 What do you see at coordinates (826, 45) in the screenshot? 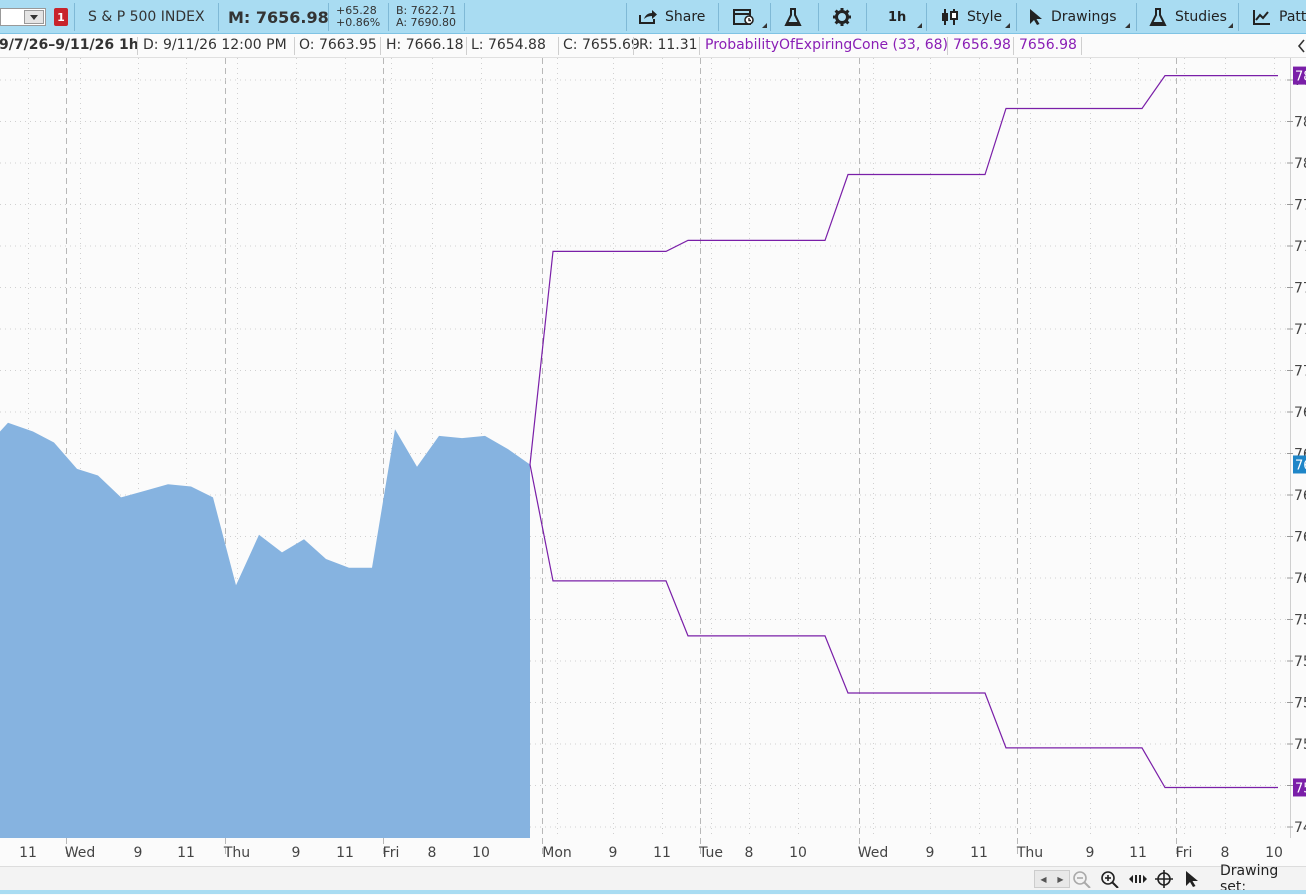
I see `study-name: ProbabilityOfExpiringCone (33, 68)` at bounding box center [826, 45].